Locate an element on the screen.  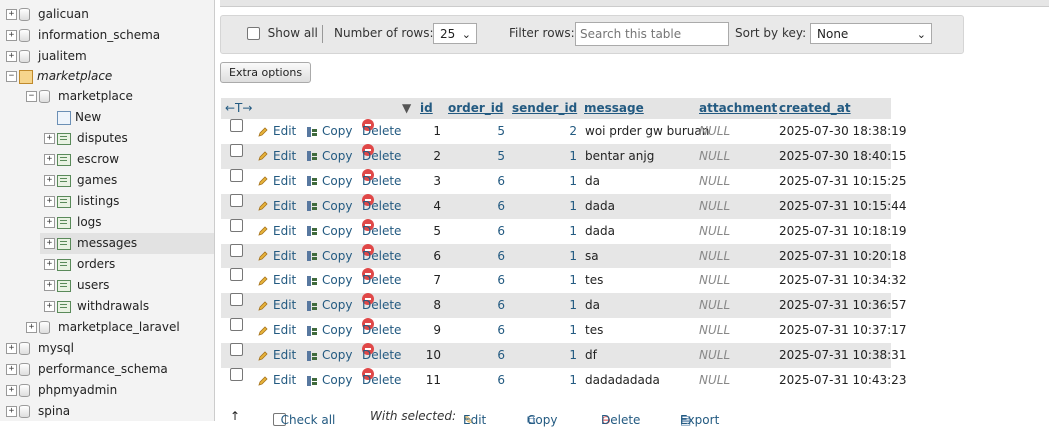
column-header-created-at: created_at is located at coordinates (815, 108).